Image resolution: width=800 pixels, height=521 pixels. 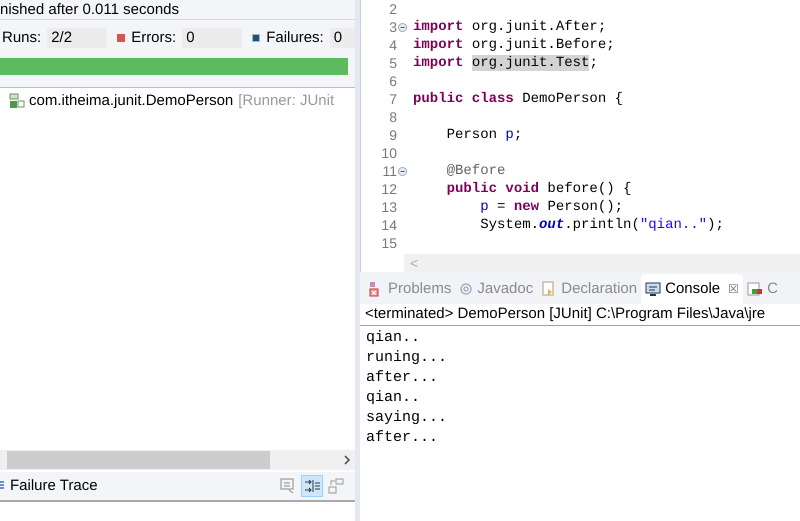 I want to click on line-number: 4, so click(x=393, y=45).